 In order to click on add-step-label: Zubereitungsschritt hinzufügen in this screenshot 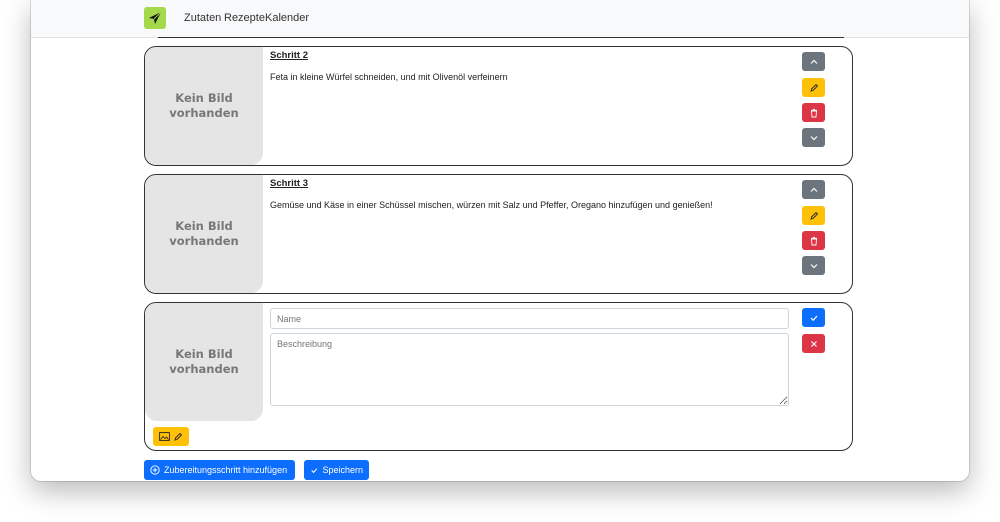, I will do `click(226, 470)`.